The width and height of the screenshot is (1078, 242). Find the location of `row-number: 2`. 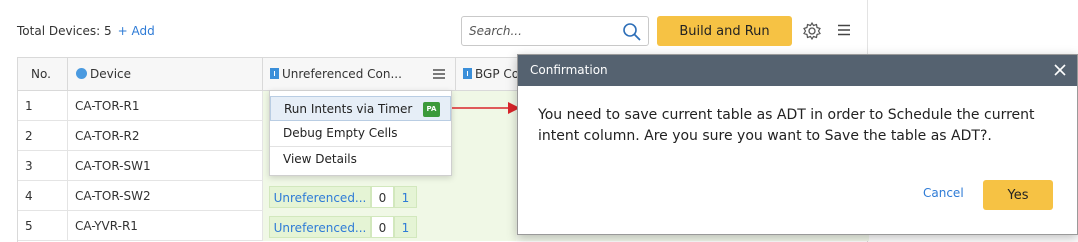

row-number: 2 is located at coordinates (43, 136).